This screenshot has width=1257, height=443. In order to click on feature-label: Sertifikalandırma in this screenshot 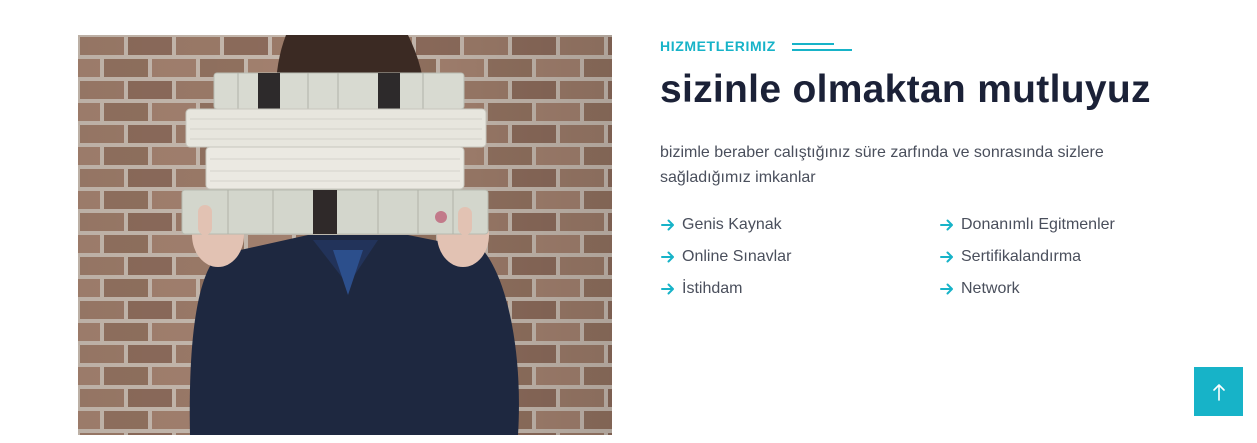, I will do `click(1021, 256)`.